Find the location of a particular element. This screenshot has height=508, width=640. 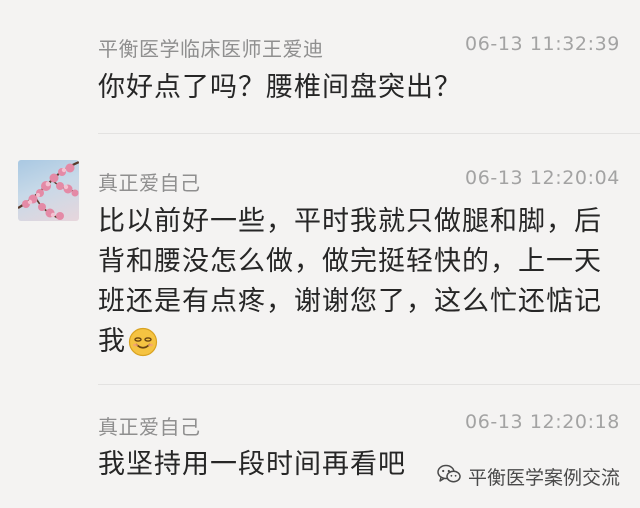

comment-text: 你好点了吗？腰椎间盘突出？ is located at coordinates (280, 87).